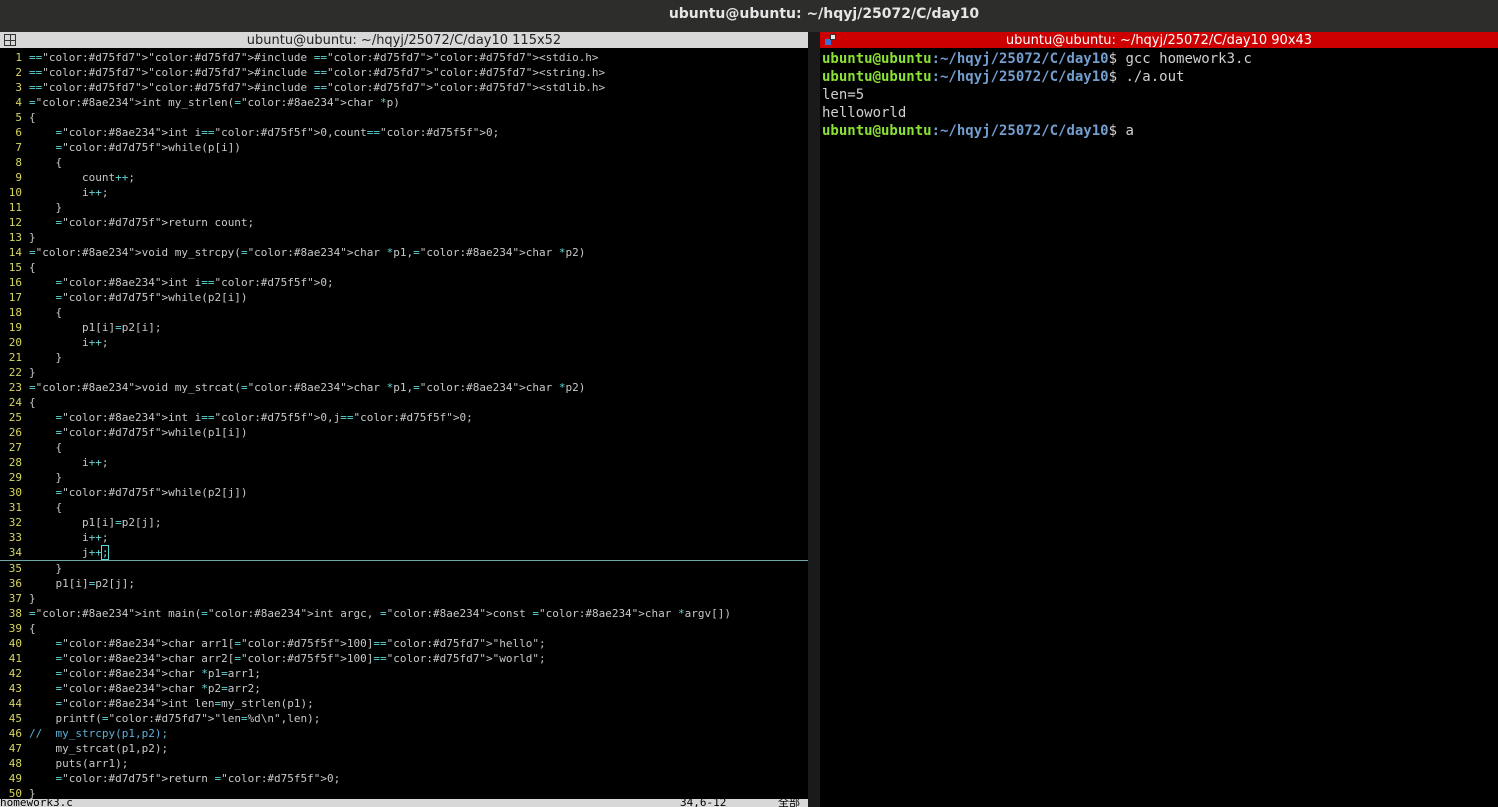  What do you see at coordinates (404, 267) in the screenshot?
I see `code-line: 15{` at bounding box center [404, 267].